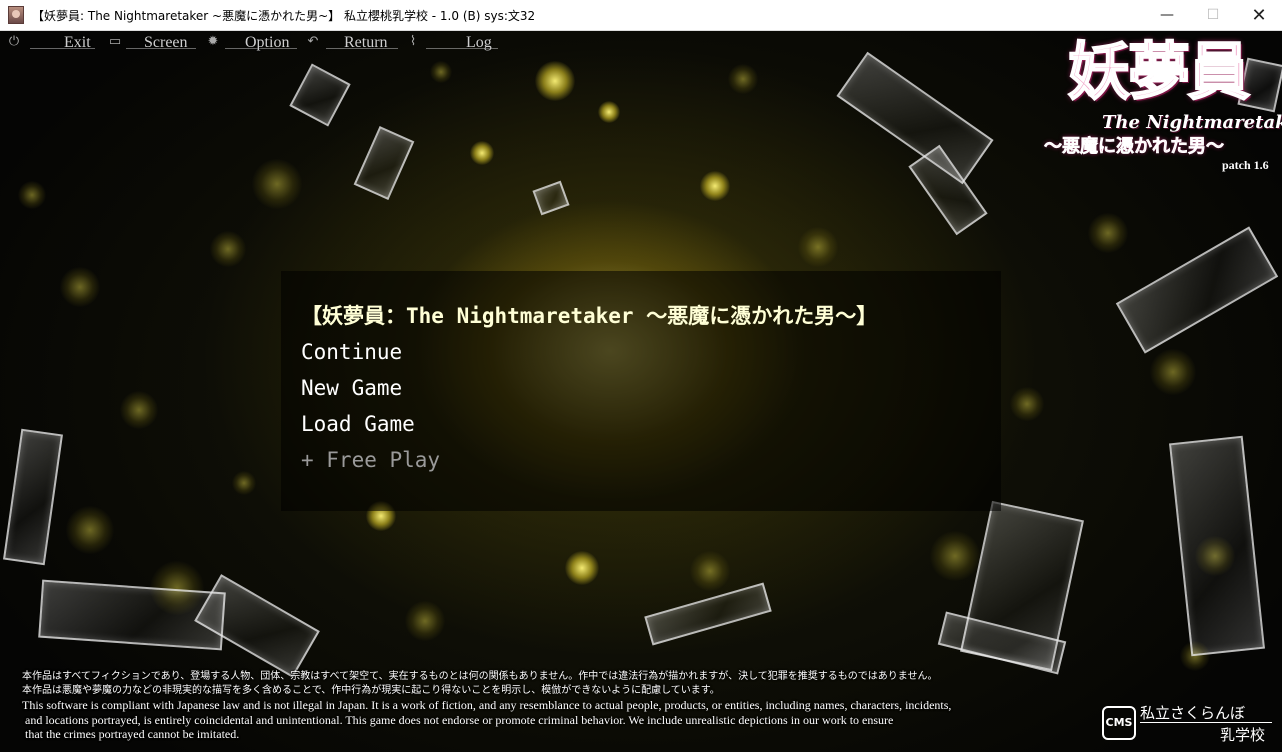  Describe the element at coordinates (1245, 165) in the screenshot. I see `patch-version: patch 1.6` at that location.